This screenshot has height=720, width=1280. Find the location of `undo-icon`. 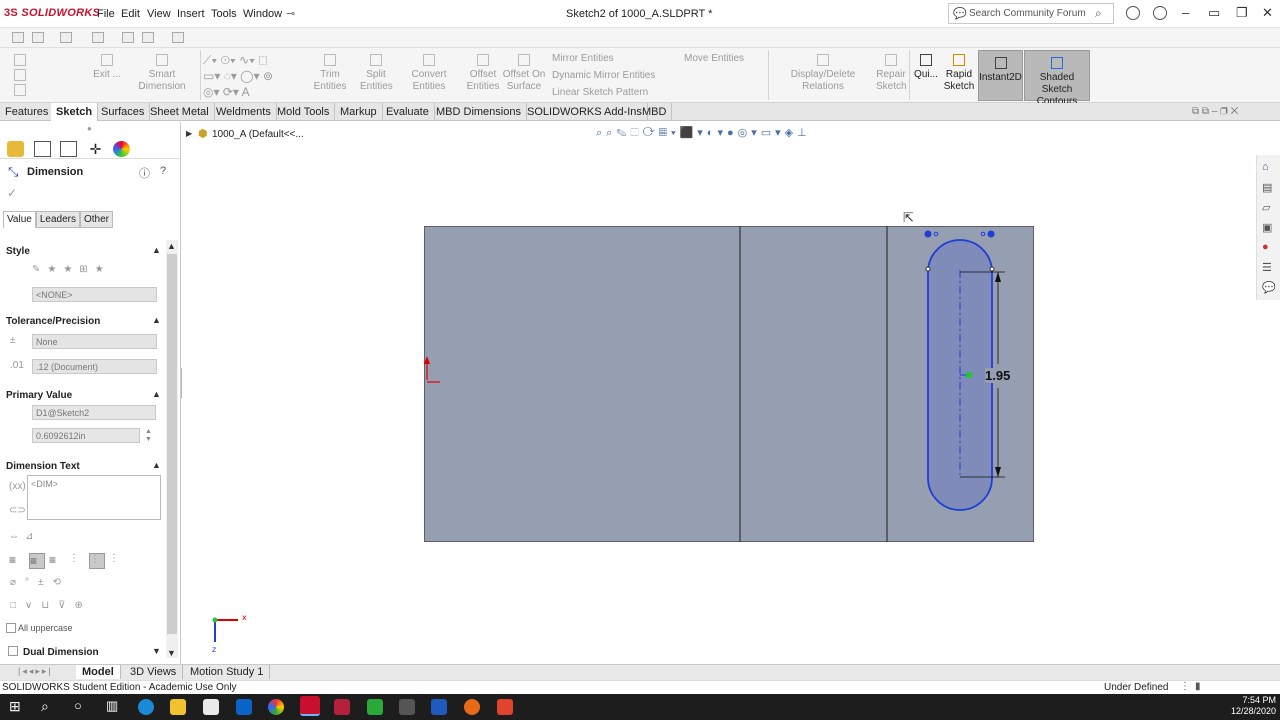

undo-icon is located at coordinates (178, 37).